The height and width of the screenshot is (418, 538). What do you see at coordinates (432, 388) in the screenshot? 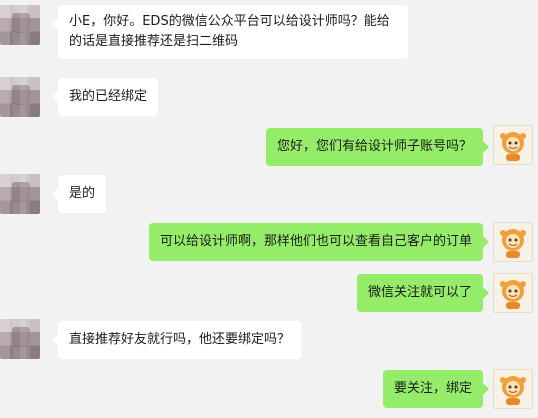
I see `message-text: 要关注，绑定` at bounding box center [432, 388].